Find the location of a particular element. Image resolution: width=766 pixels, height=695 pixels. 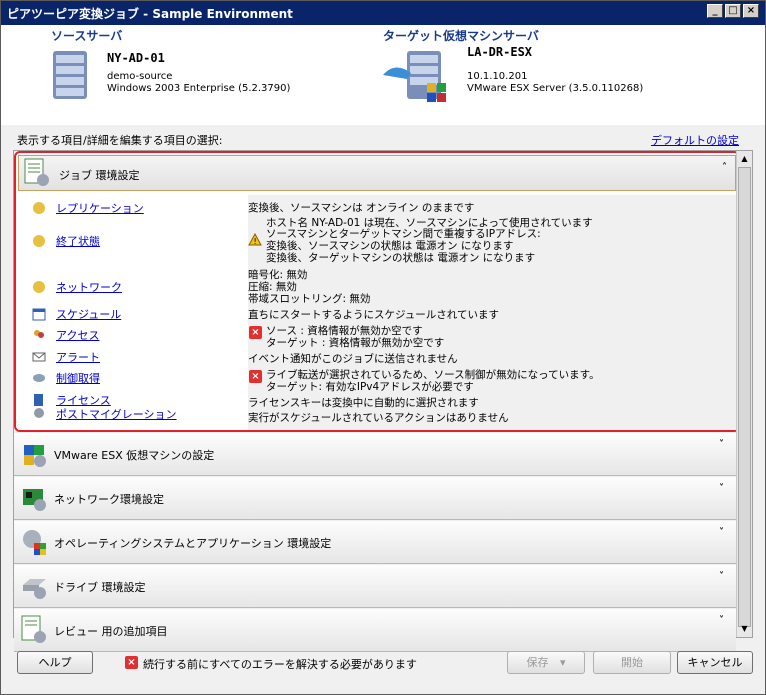

target-server-ip: 10.1.10.201 is located at coordinates (497, 76).